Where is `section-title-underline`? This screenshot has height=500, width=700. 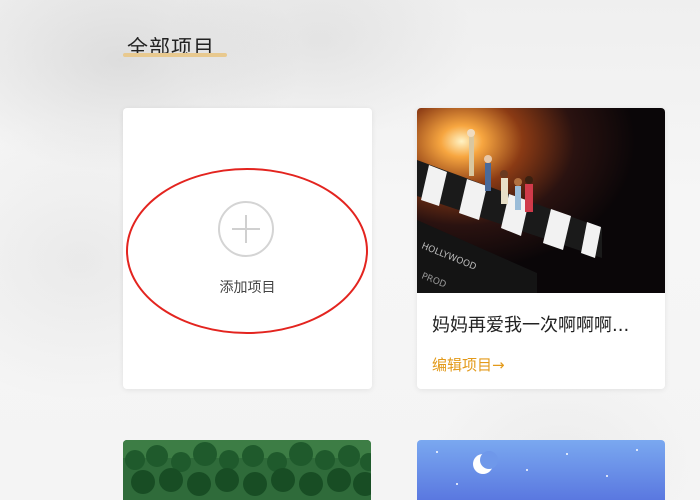
section-title-underline is located at coordinates (175, 55).